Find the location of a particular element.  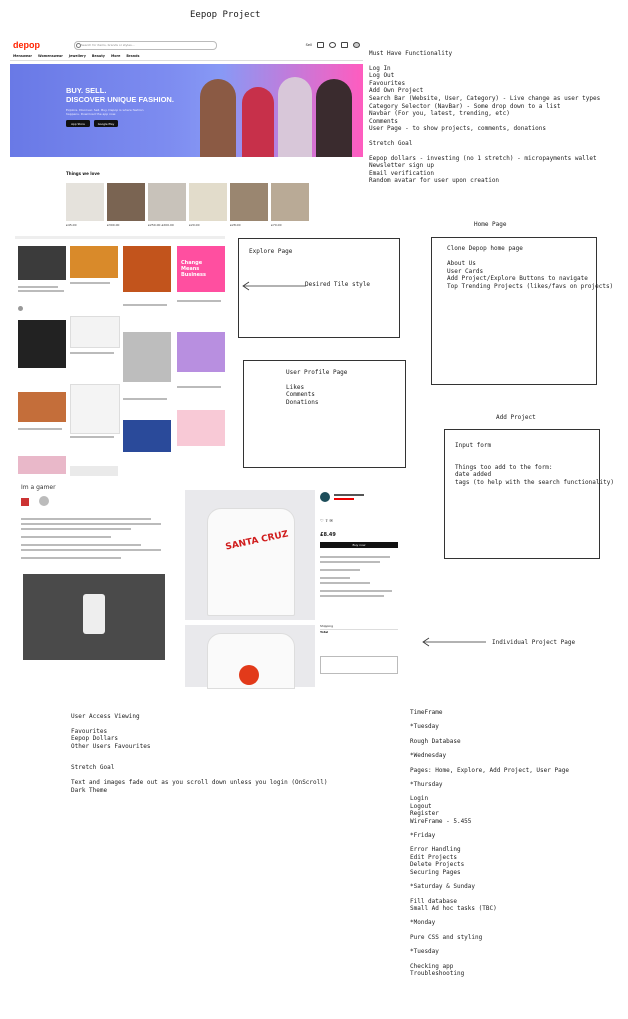

user-profile-title: User Profile Page is located at coordinates (317, 372).